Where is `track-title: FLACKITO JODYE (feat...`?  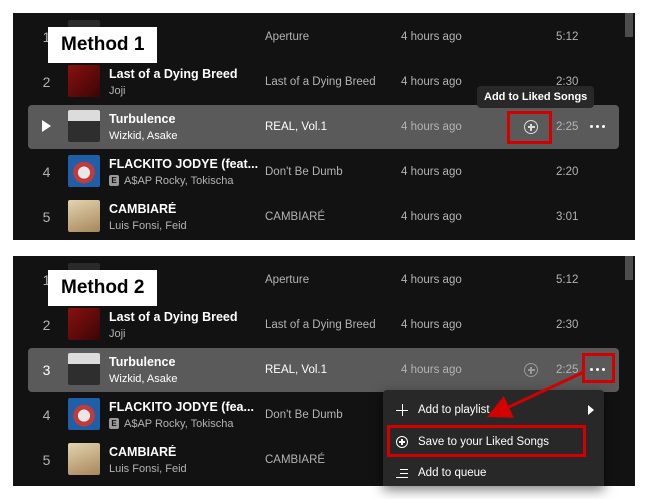
track-title: FLACKITO JODYE (feat... is located at coordinates (183, 164).